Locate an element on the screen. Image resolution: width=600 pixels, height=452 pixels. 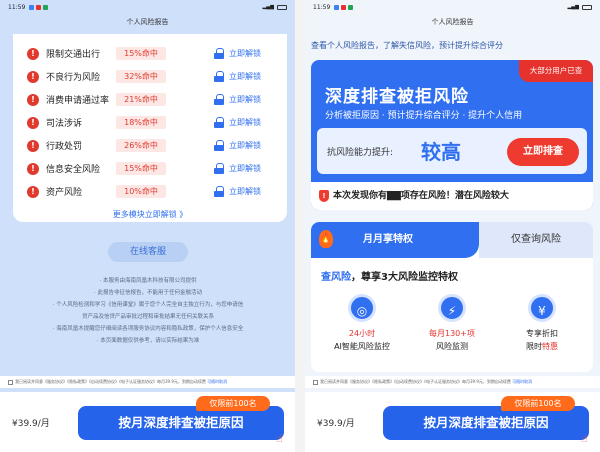
ability-label: 抗风险能力提升: is located at coordinates (360, 153).